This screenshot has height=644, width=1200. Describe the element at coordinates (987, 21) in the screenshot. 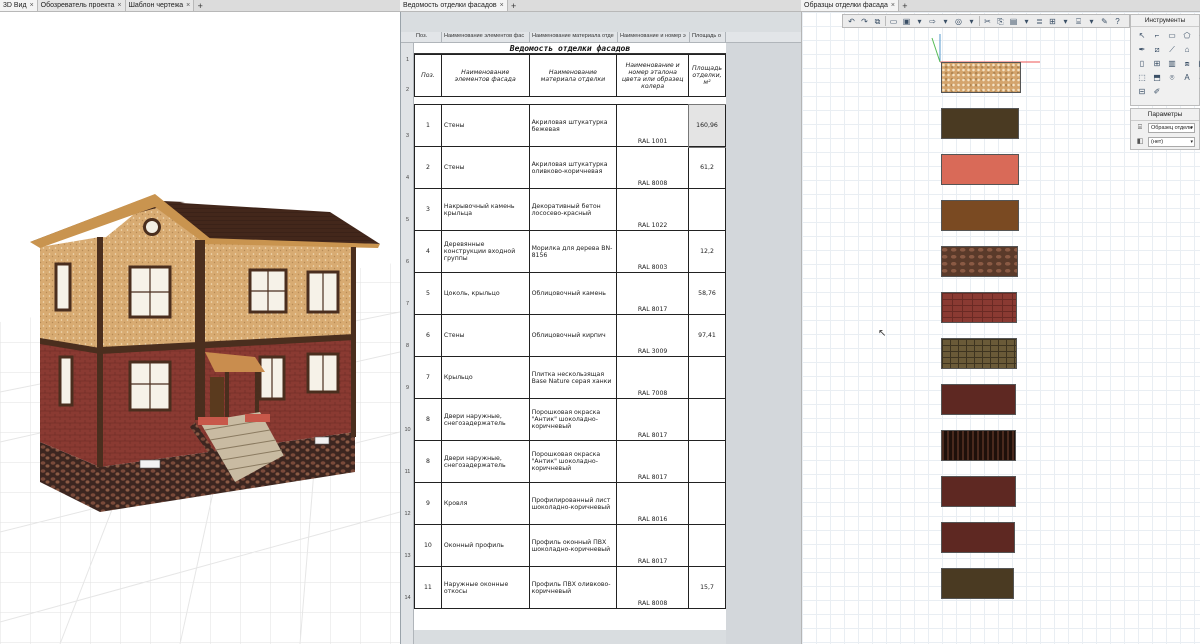

I see `cut-icon: ✂` at that location.